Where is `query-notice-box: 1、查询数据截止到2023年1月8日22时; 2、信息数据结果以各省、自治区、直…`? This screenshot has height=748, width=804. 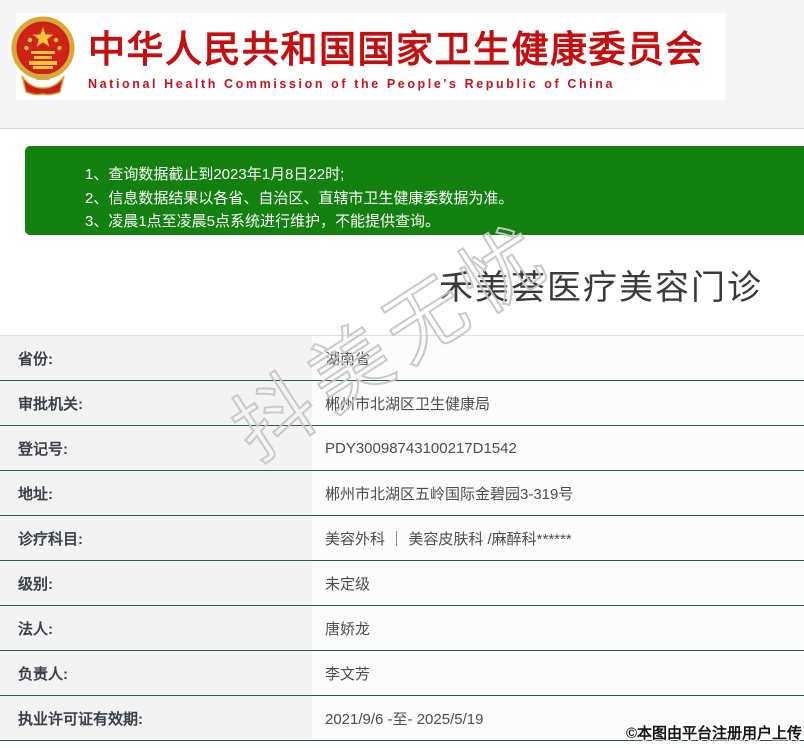
query-notice-box: 1、查询数据截止到2023年1月8日22时; 2、信息数据结果以各省、自治区、直… is located at coordinates (414, 190).